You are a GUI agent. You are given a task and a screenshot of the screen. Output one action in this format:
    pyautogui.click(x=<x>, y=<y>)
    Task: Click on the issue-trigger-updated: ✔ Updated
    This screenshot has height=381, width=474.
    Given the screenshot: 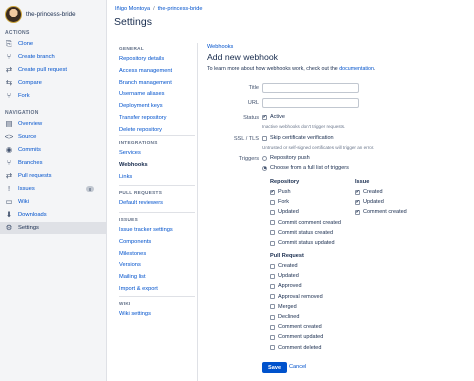 What is the action you would take?
    pyautogui.click(x=369, y=202)
    